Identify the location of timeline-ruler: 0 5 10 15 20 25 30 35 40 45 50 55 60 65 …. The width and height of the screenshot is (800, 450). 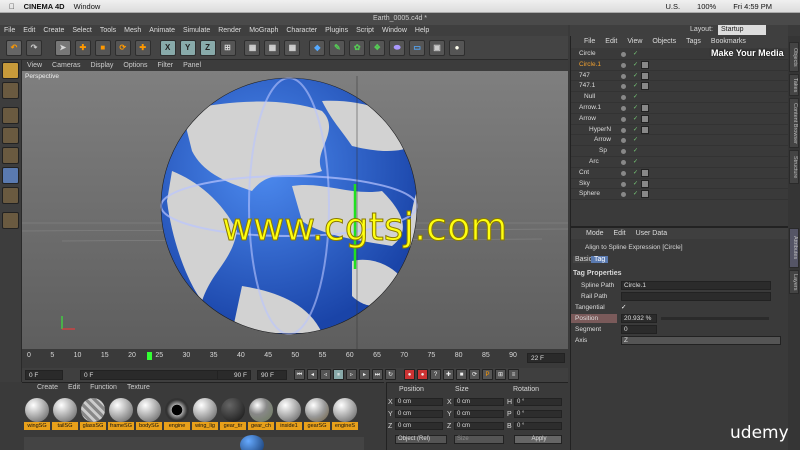
(295, 359).